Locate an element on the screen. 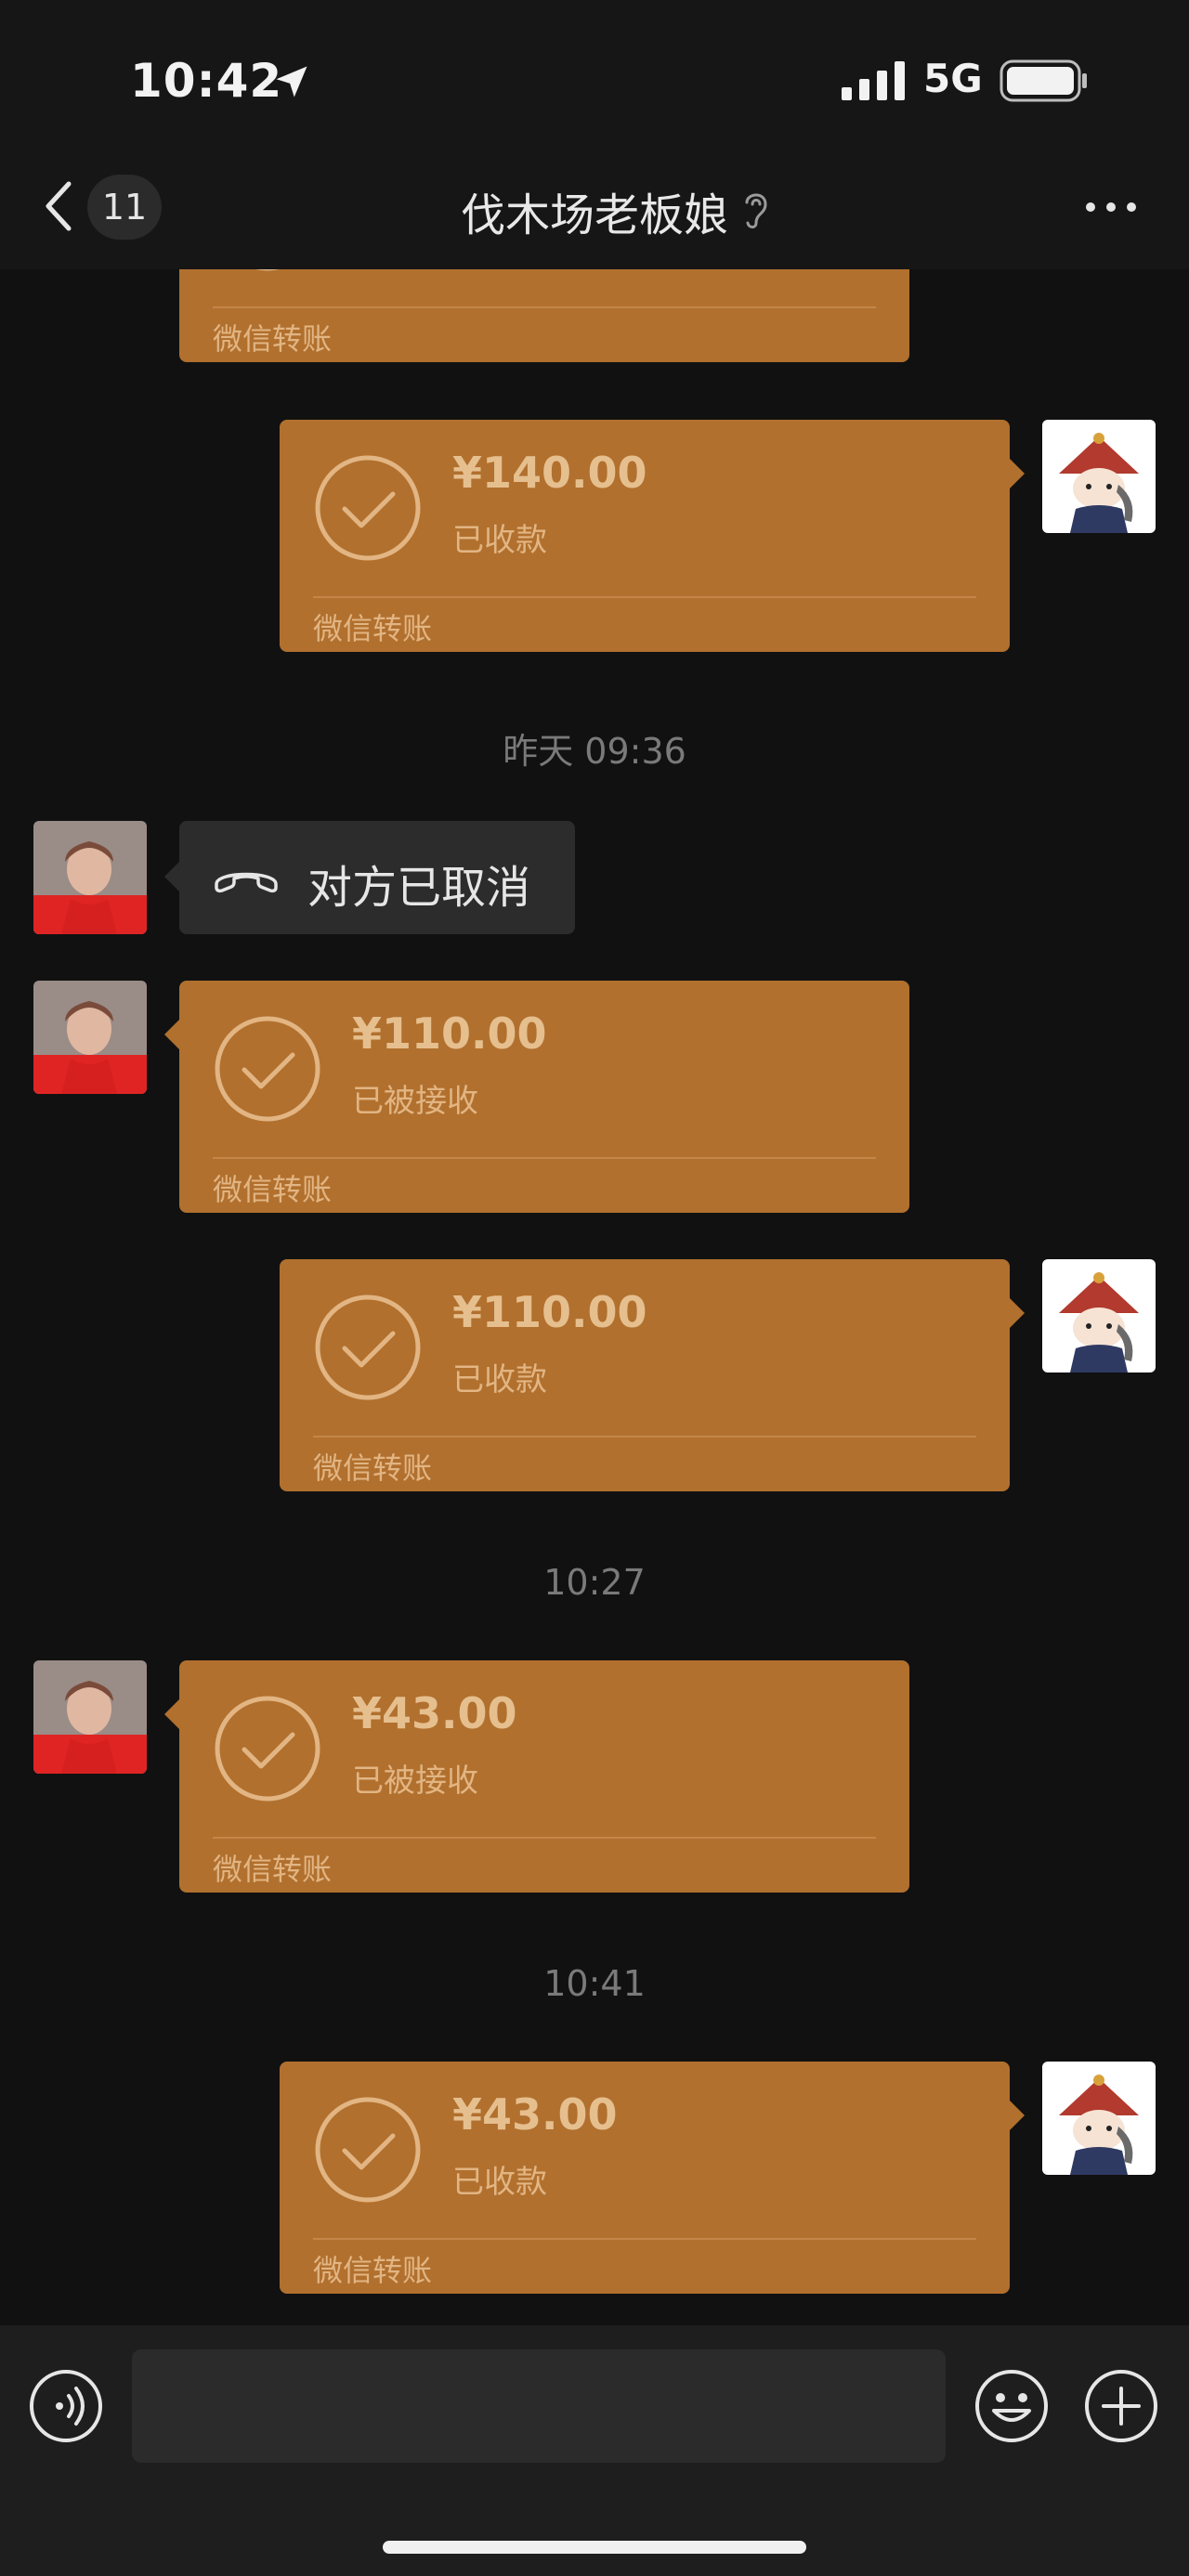 This screenshot has height=2576, width=1189. timestamp: 10:41 is located at coordinates (594, 1984).